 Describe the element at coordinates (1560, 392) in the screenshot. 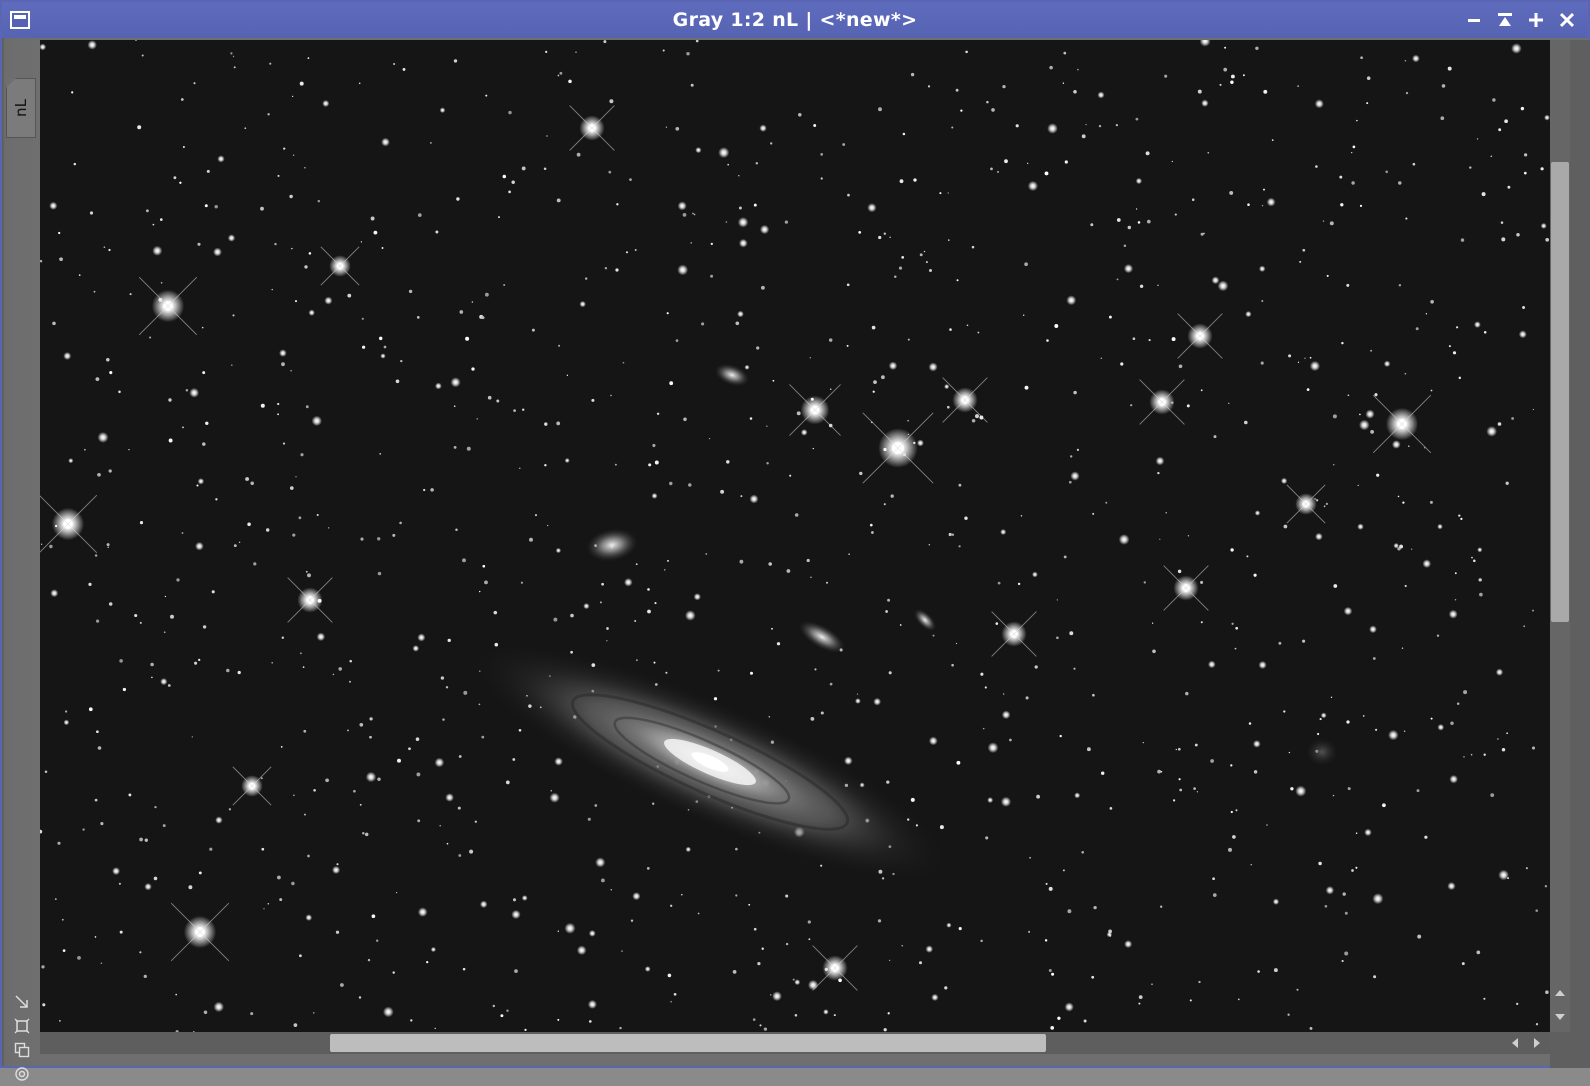

I see `vertical-scroll-thumb` at that location.